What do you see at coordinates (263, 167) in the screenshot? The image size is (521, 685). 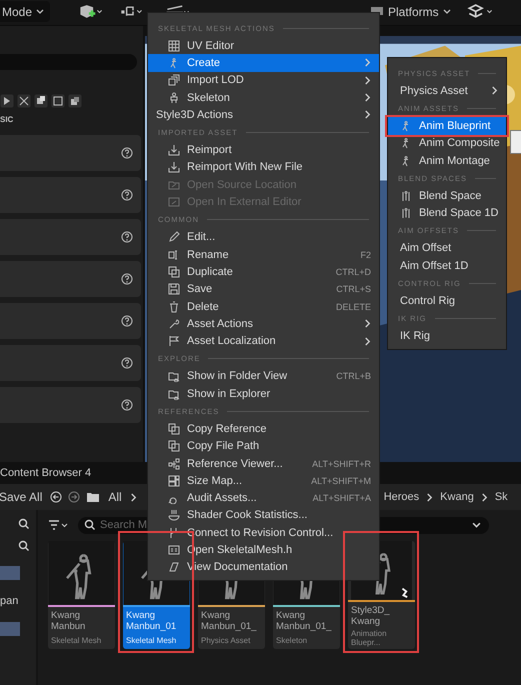 I see `menu-item: Reimport With New File` at bounding box center [263, 167].